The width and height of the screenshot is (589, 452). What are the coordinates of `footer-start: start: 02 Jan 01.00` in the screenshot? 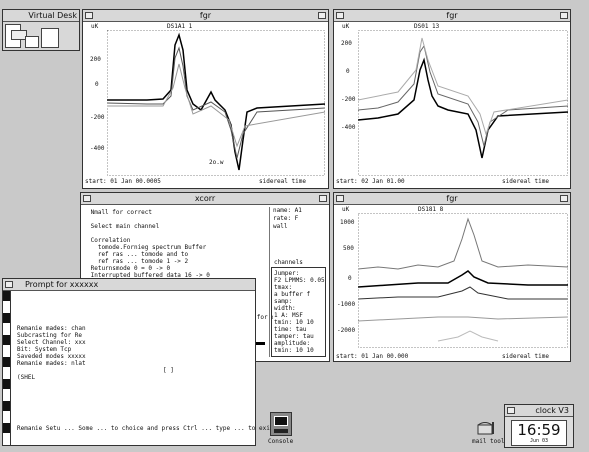 It's located at (370, 181).